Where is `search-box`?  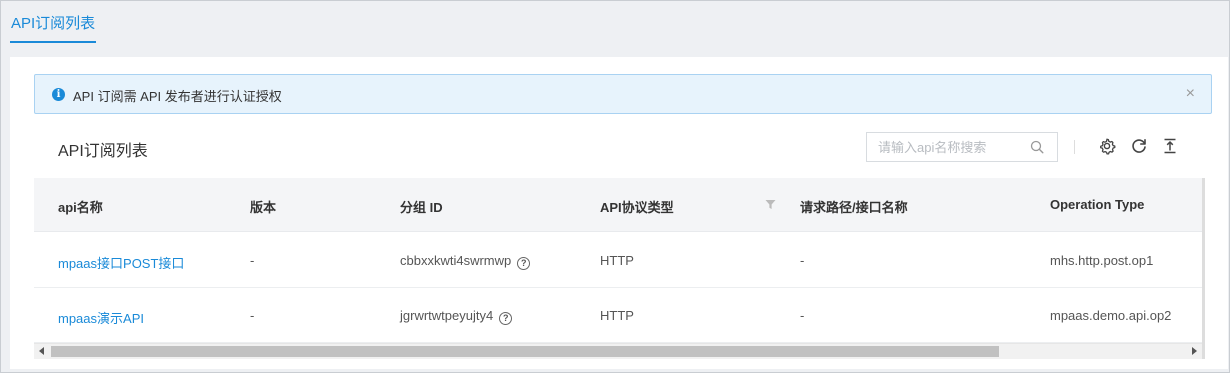 search-box is located at coordinates (962, 147).